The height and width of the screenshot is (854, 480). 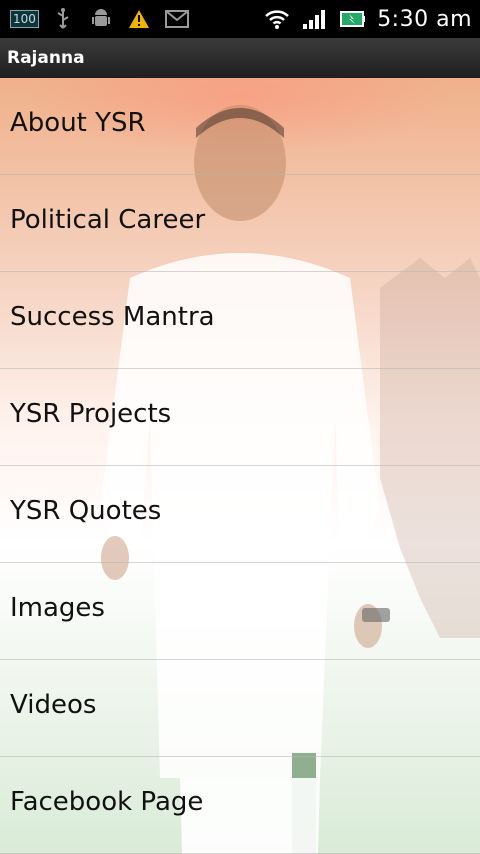 What do you see at coordinates (57, 608) in the screenshot?
I see `menu-item-label: Images` at bounding box center [57, 608].